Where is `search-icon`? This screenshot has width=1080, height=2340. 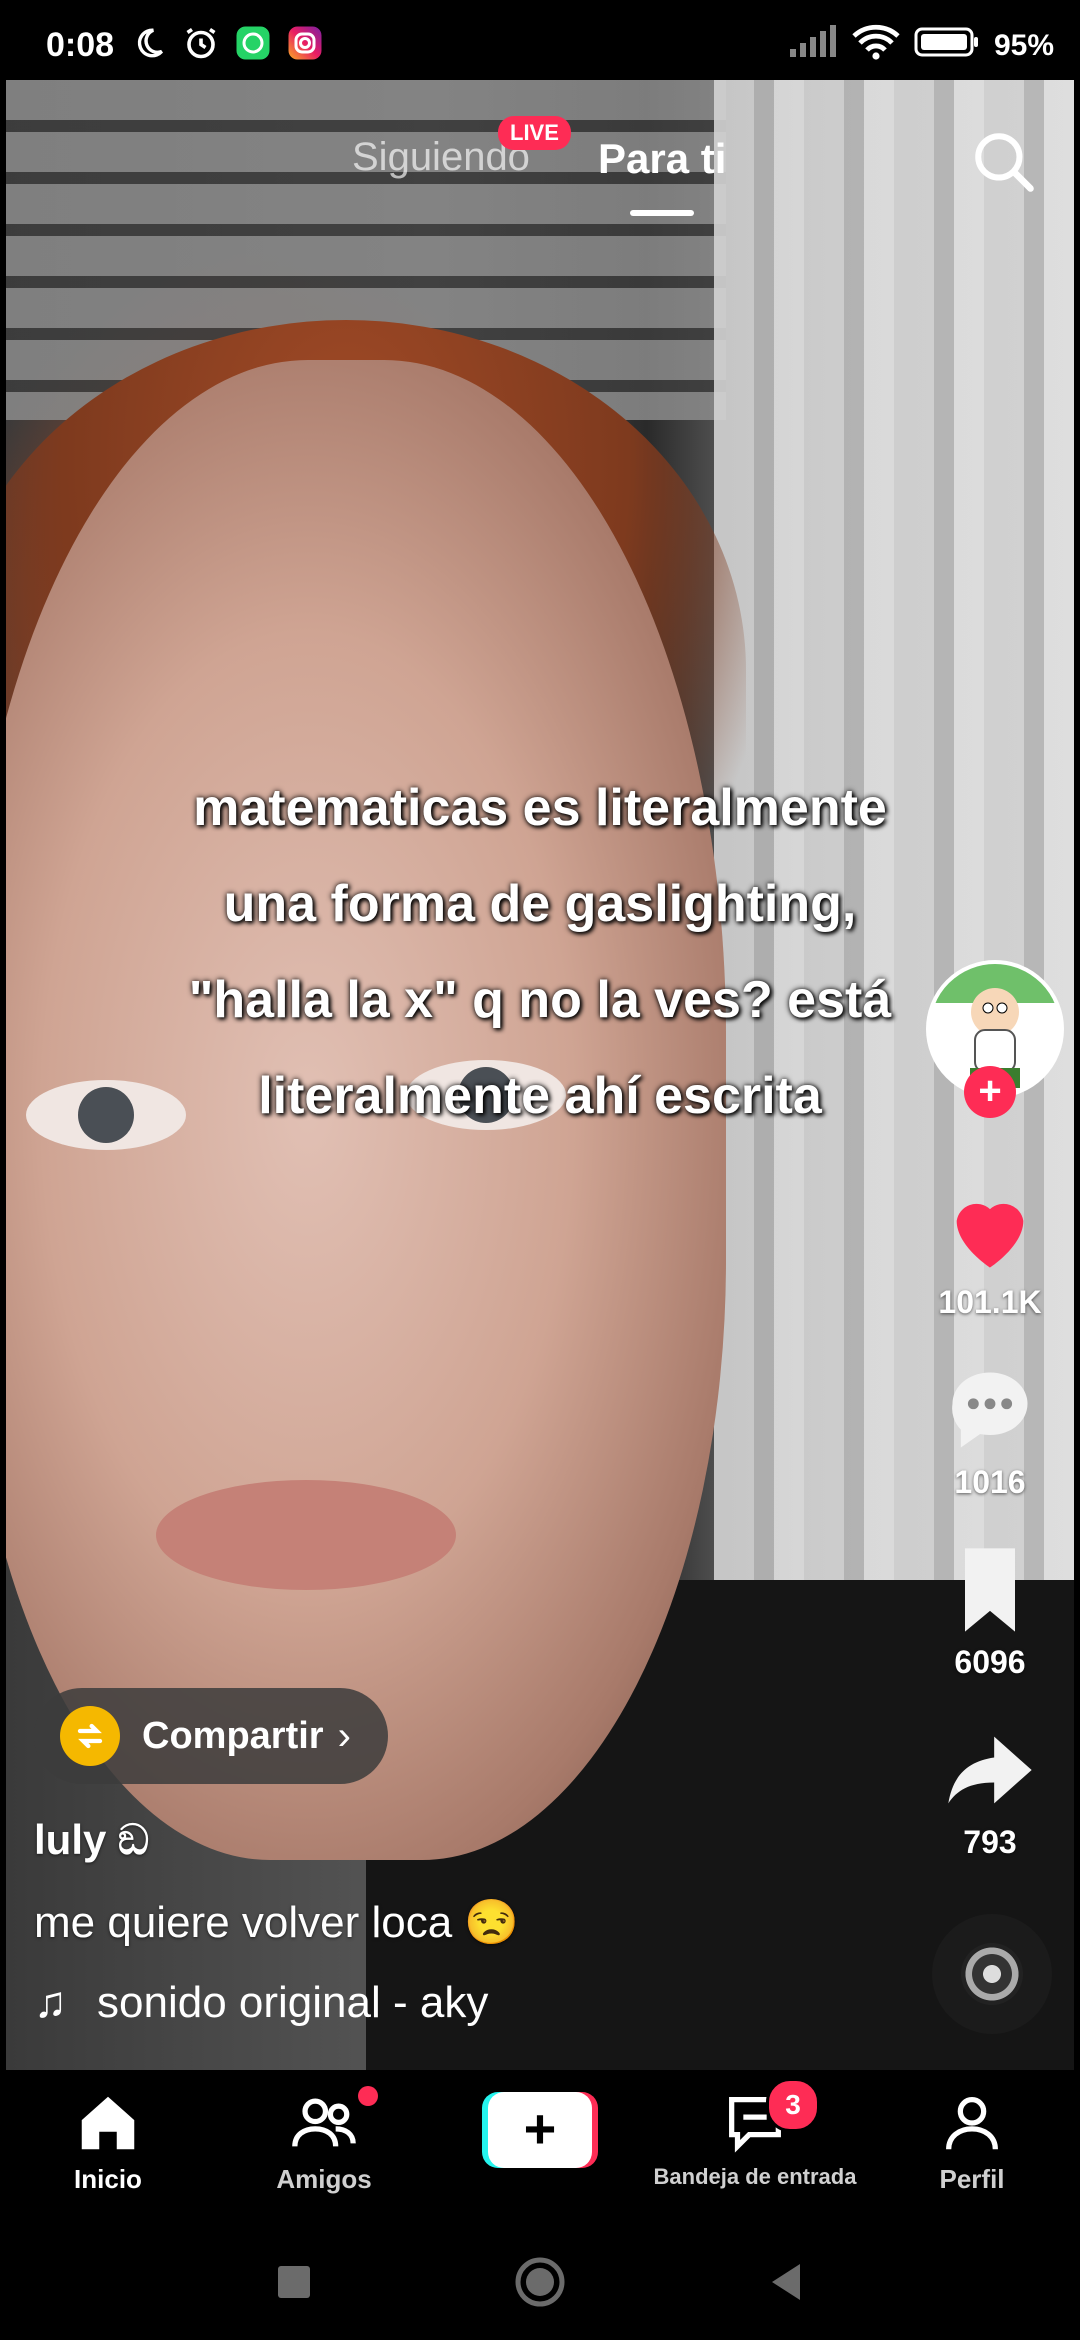
search-icon is located at coordinates (1003, 161).